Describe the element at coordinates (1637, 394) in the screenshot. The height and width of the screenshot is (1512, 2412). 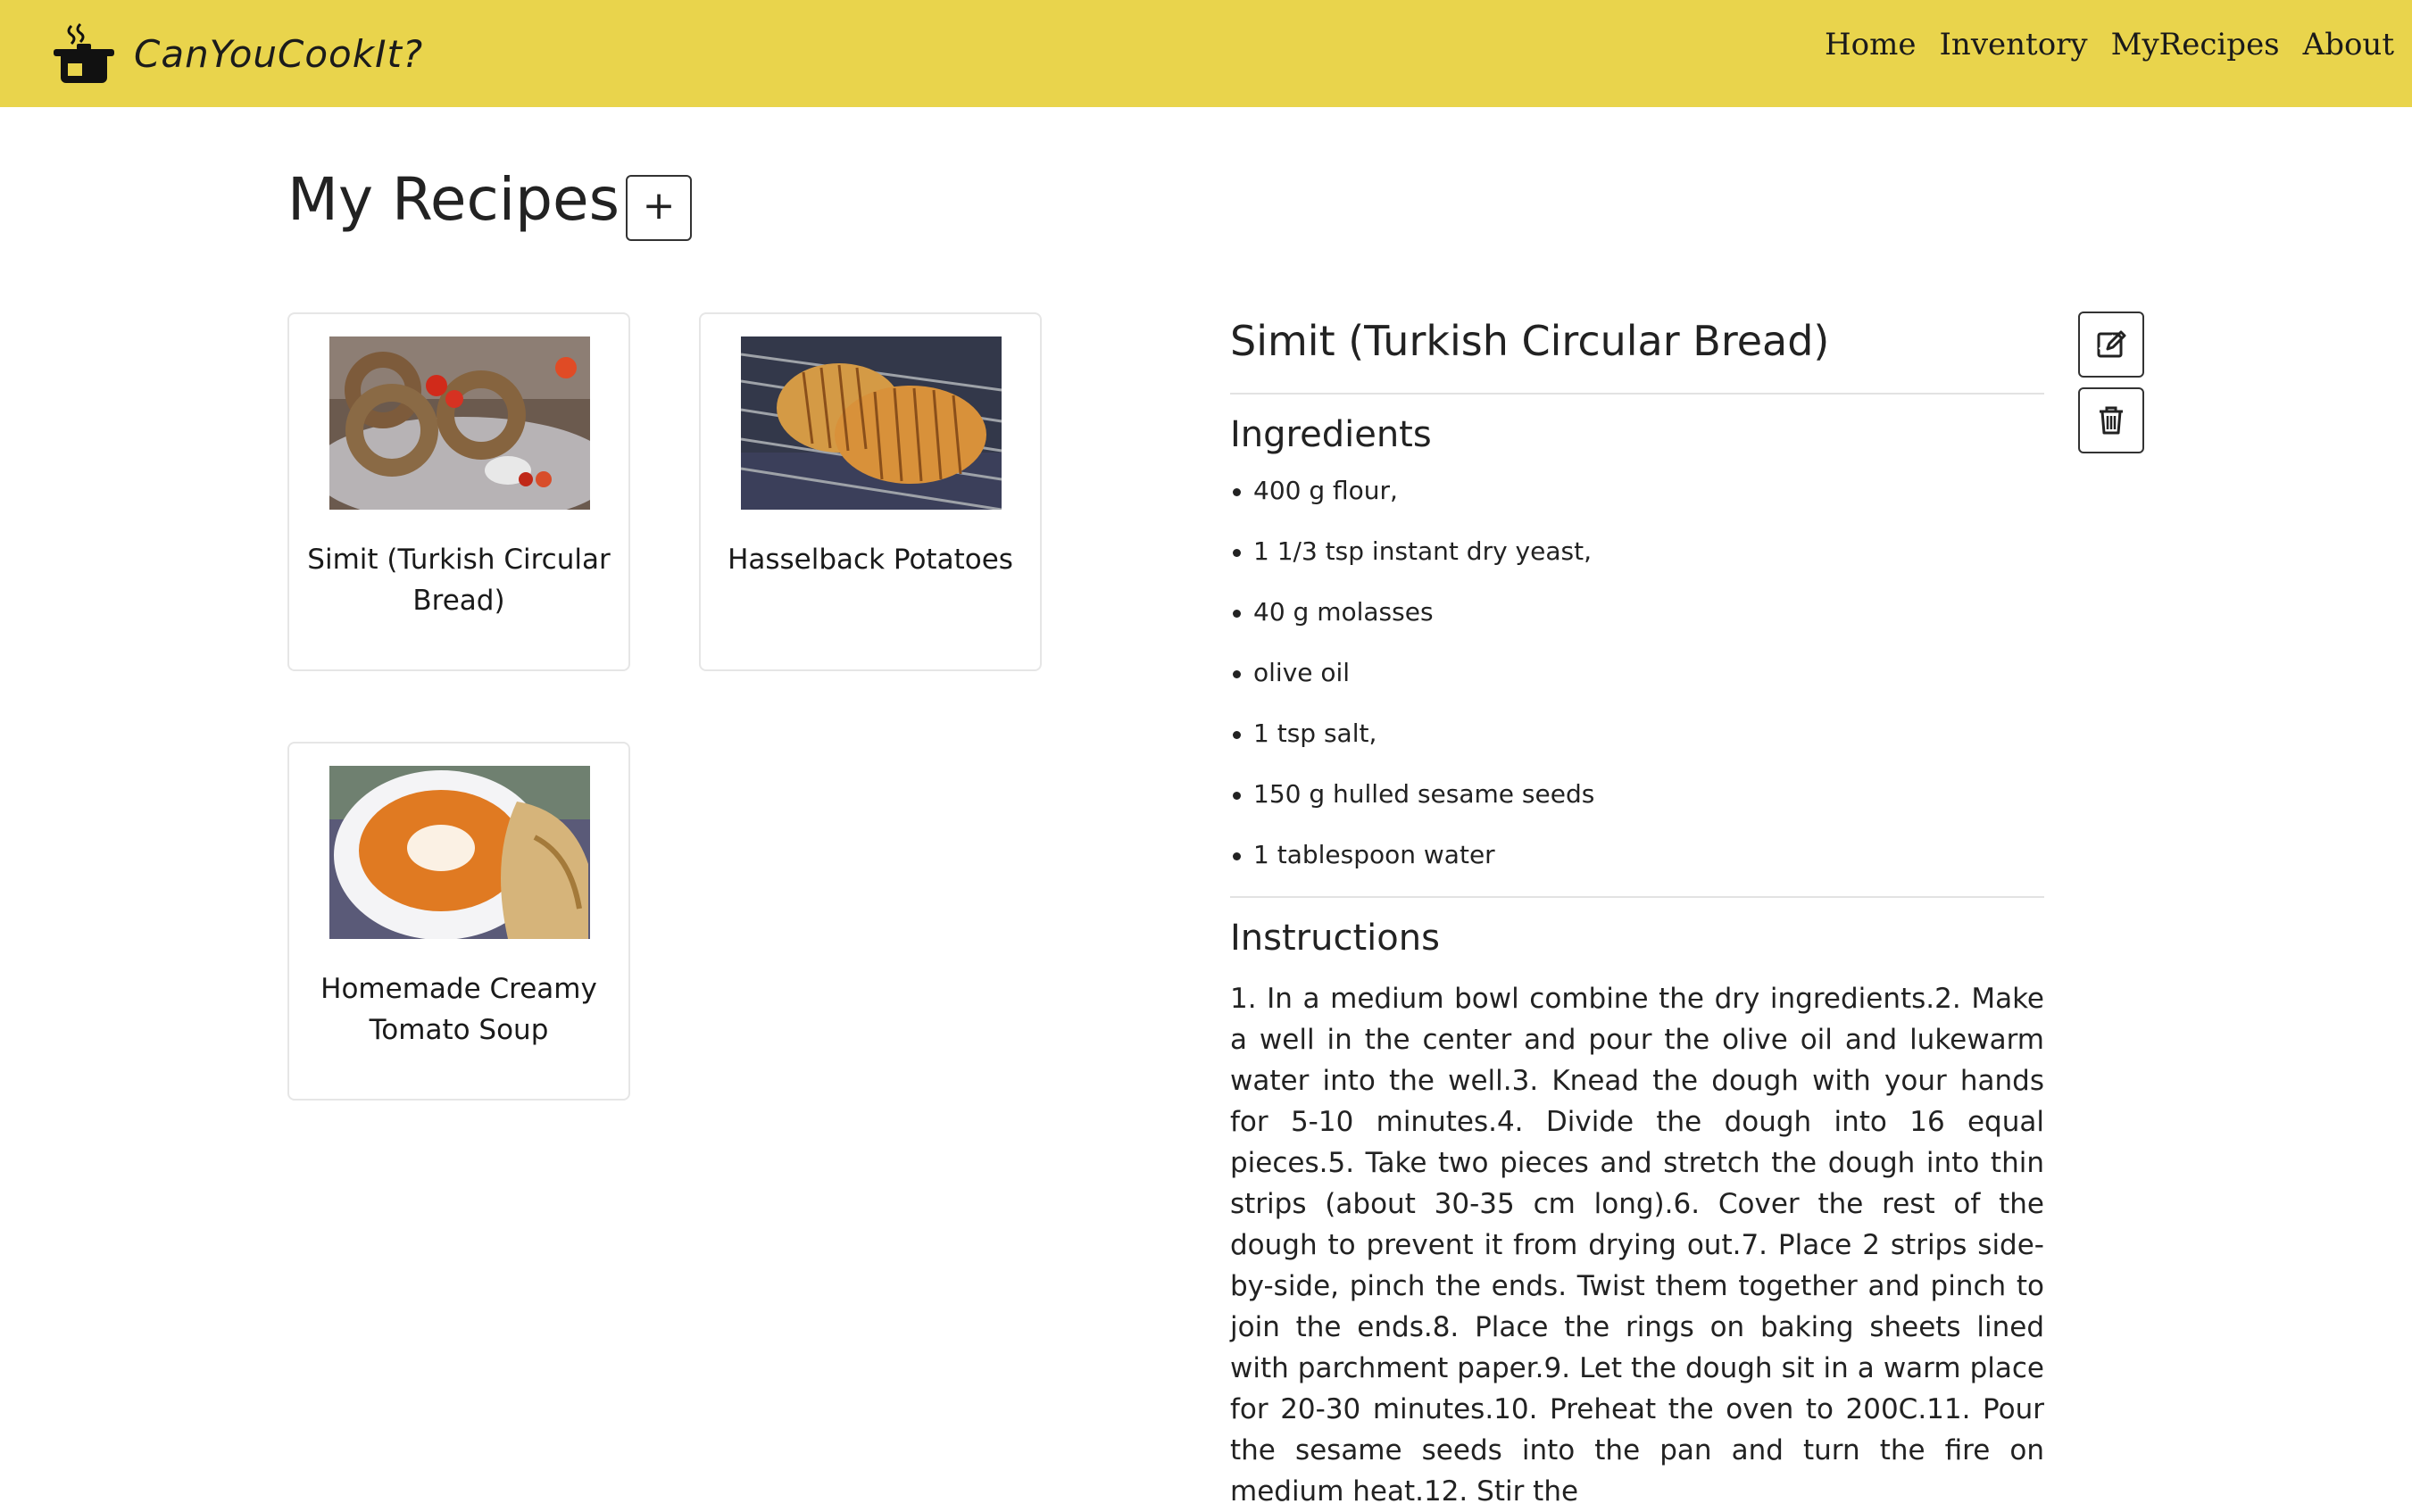
I see `divider` at that location.